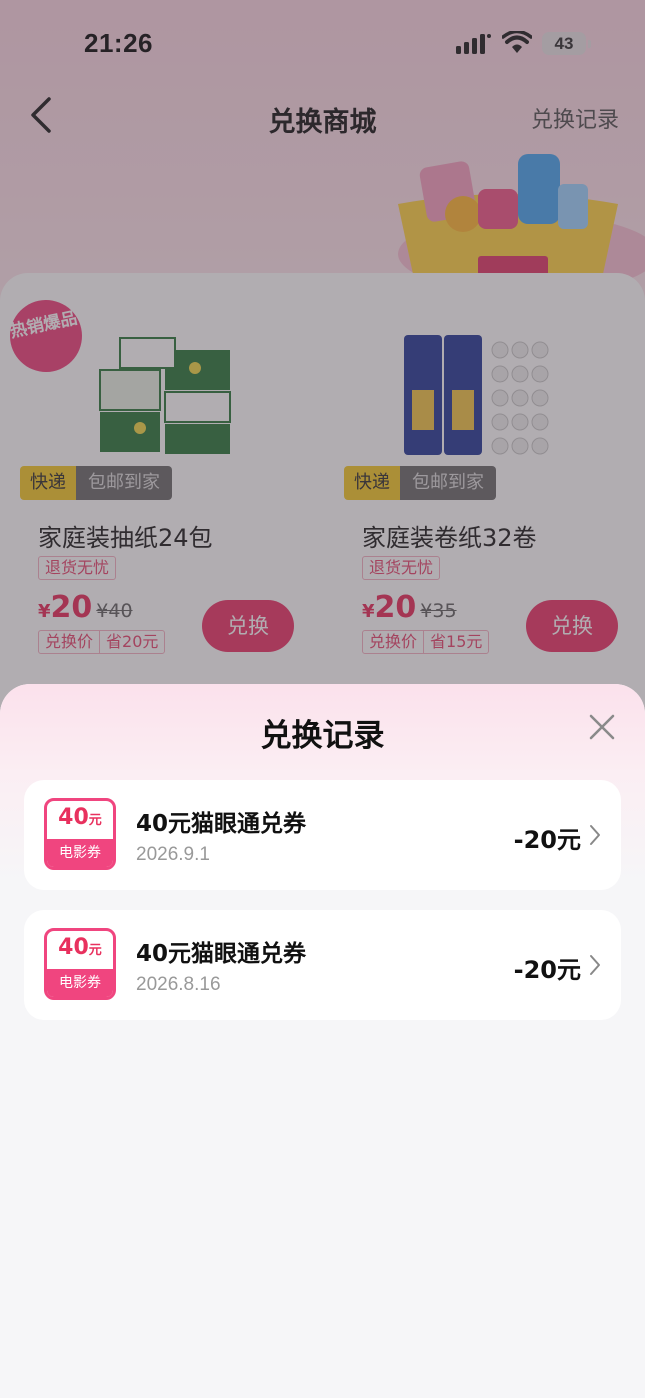 The height and width of the screenshot is (1398, 645). Describe the element at coordinates (322, 736) in the screenshot. I see `sheet-title: 兑换记录` at that location.